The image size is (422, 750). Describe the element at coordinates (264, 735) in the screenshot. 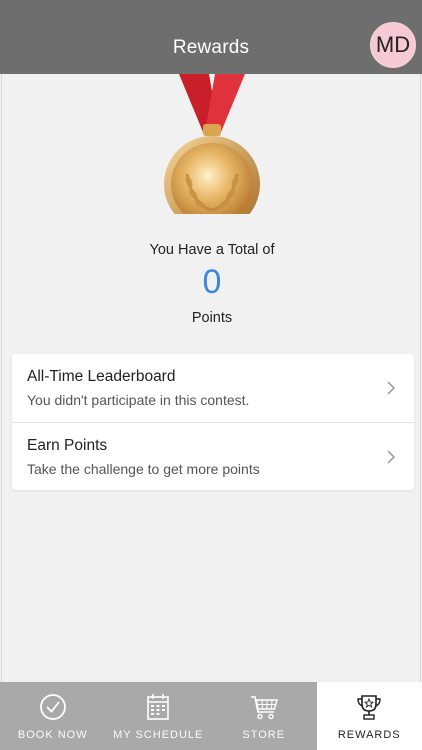

I see `tab-label: STORE` at that location.